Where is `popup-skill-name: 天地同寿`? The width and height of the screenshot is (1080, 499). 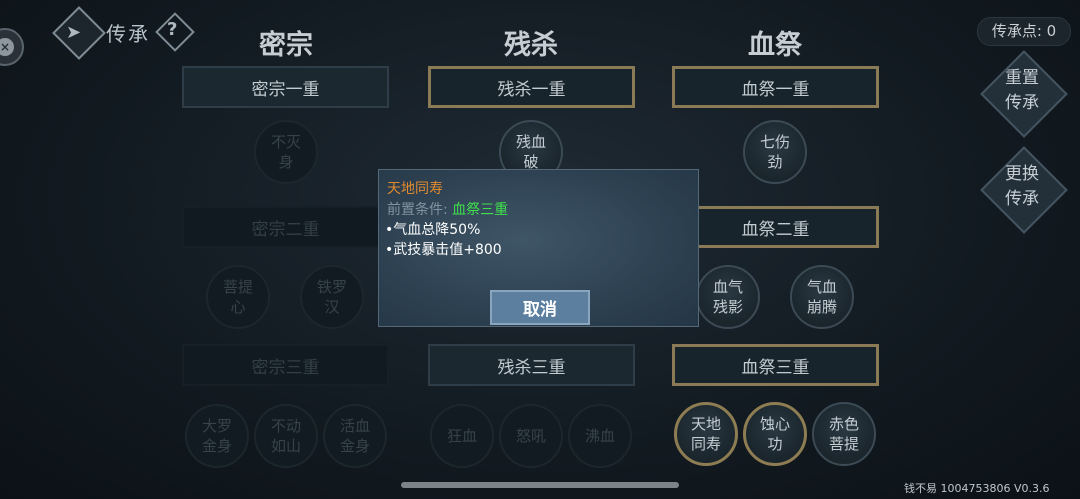
popup-skill-name: 天地同寿 is located at coordinates (415, 189).